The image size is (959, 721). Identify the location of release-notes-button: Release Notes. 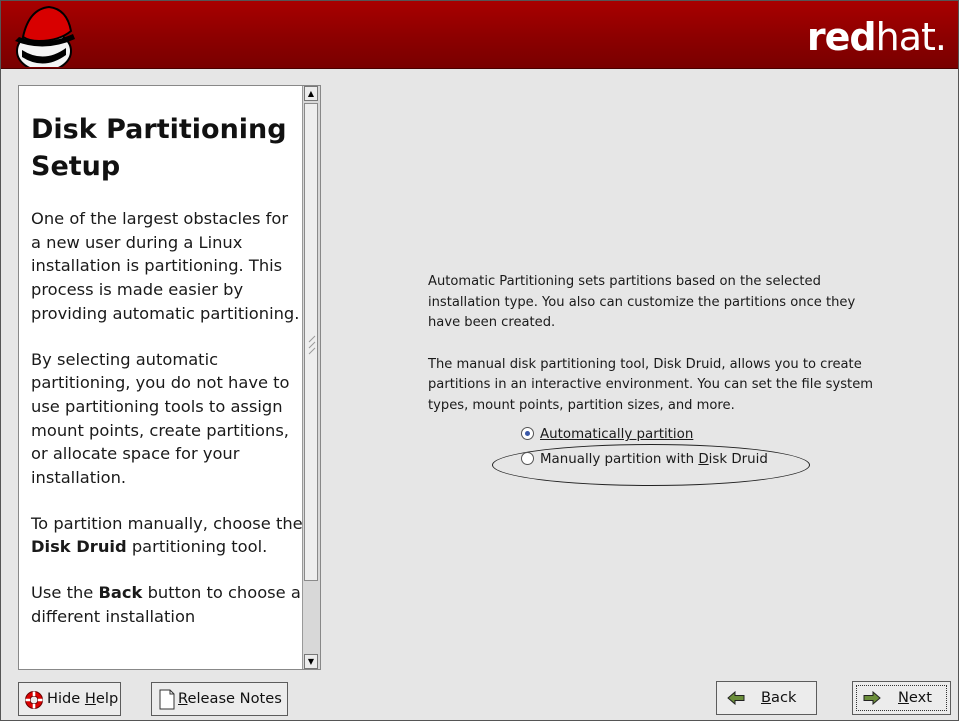
(219, 699).